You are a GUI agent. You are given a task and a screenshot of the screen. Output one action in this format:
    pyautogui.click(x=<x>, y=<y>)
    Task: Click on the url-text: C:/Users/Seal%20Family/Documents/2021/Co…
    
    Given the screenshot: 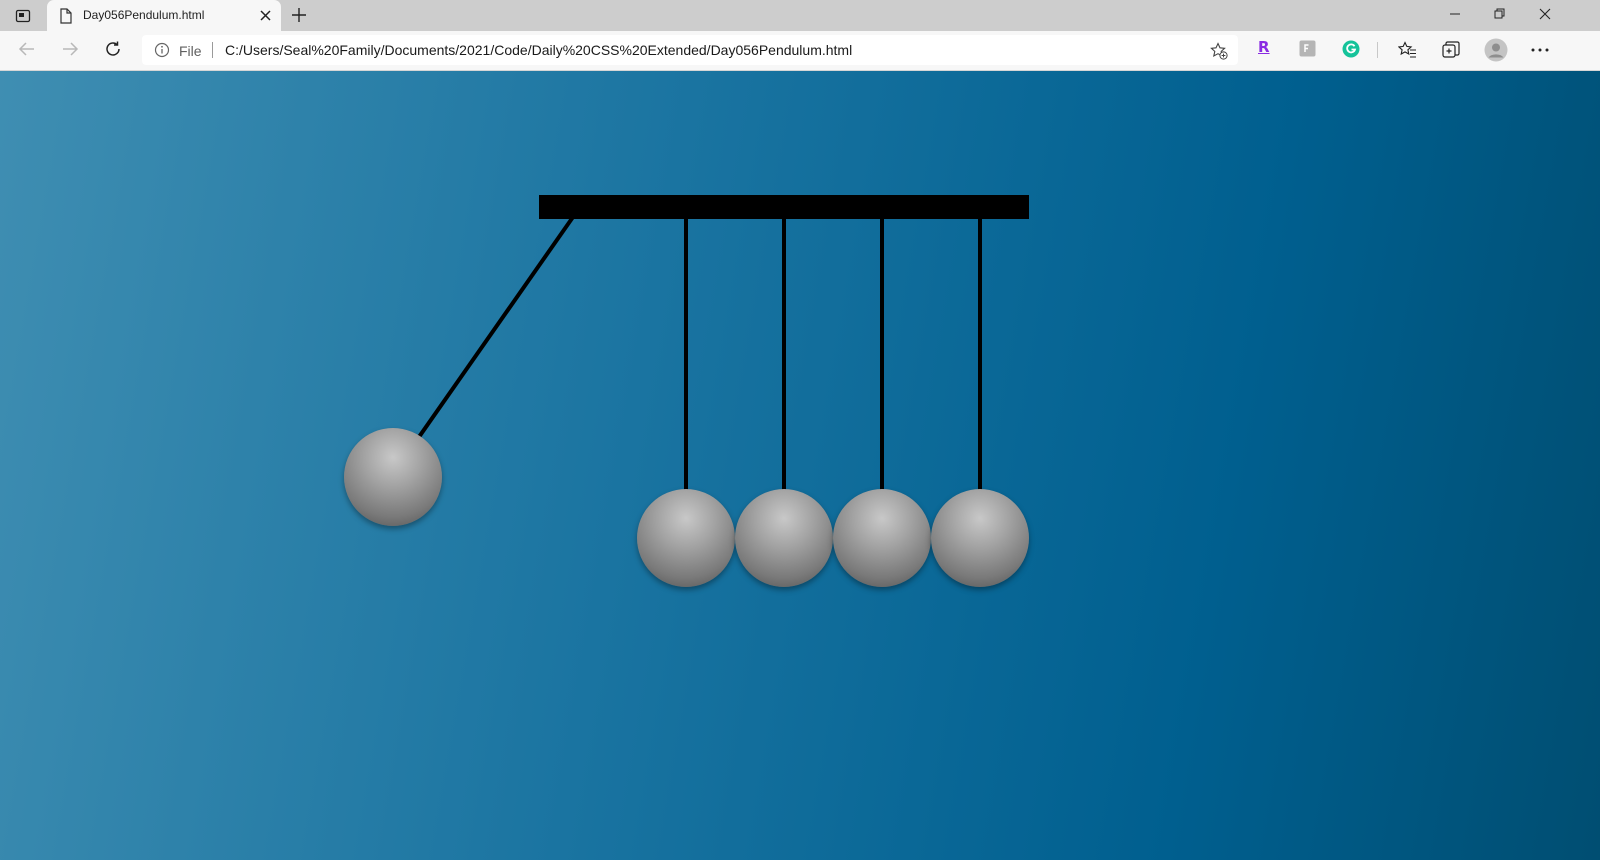 What is the action you would take?
    pyautogui.click(x=538, y=50)
    